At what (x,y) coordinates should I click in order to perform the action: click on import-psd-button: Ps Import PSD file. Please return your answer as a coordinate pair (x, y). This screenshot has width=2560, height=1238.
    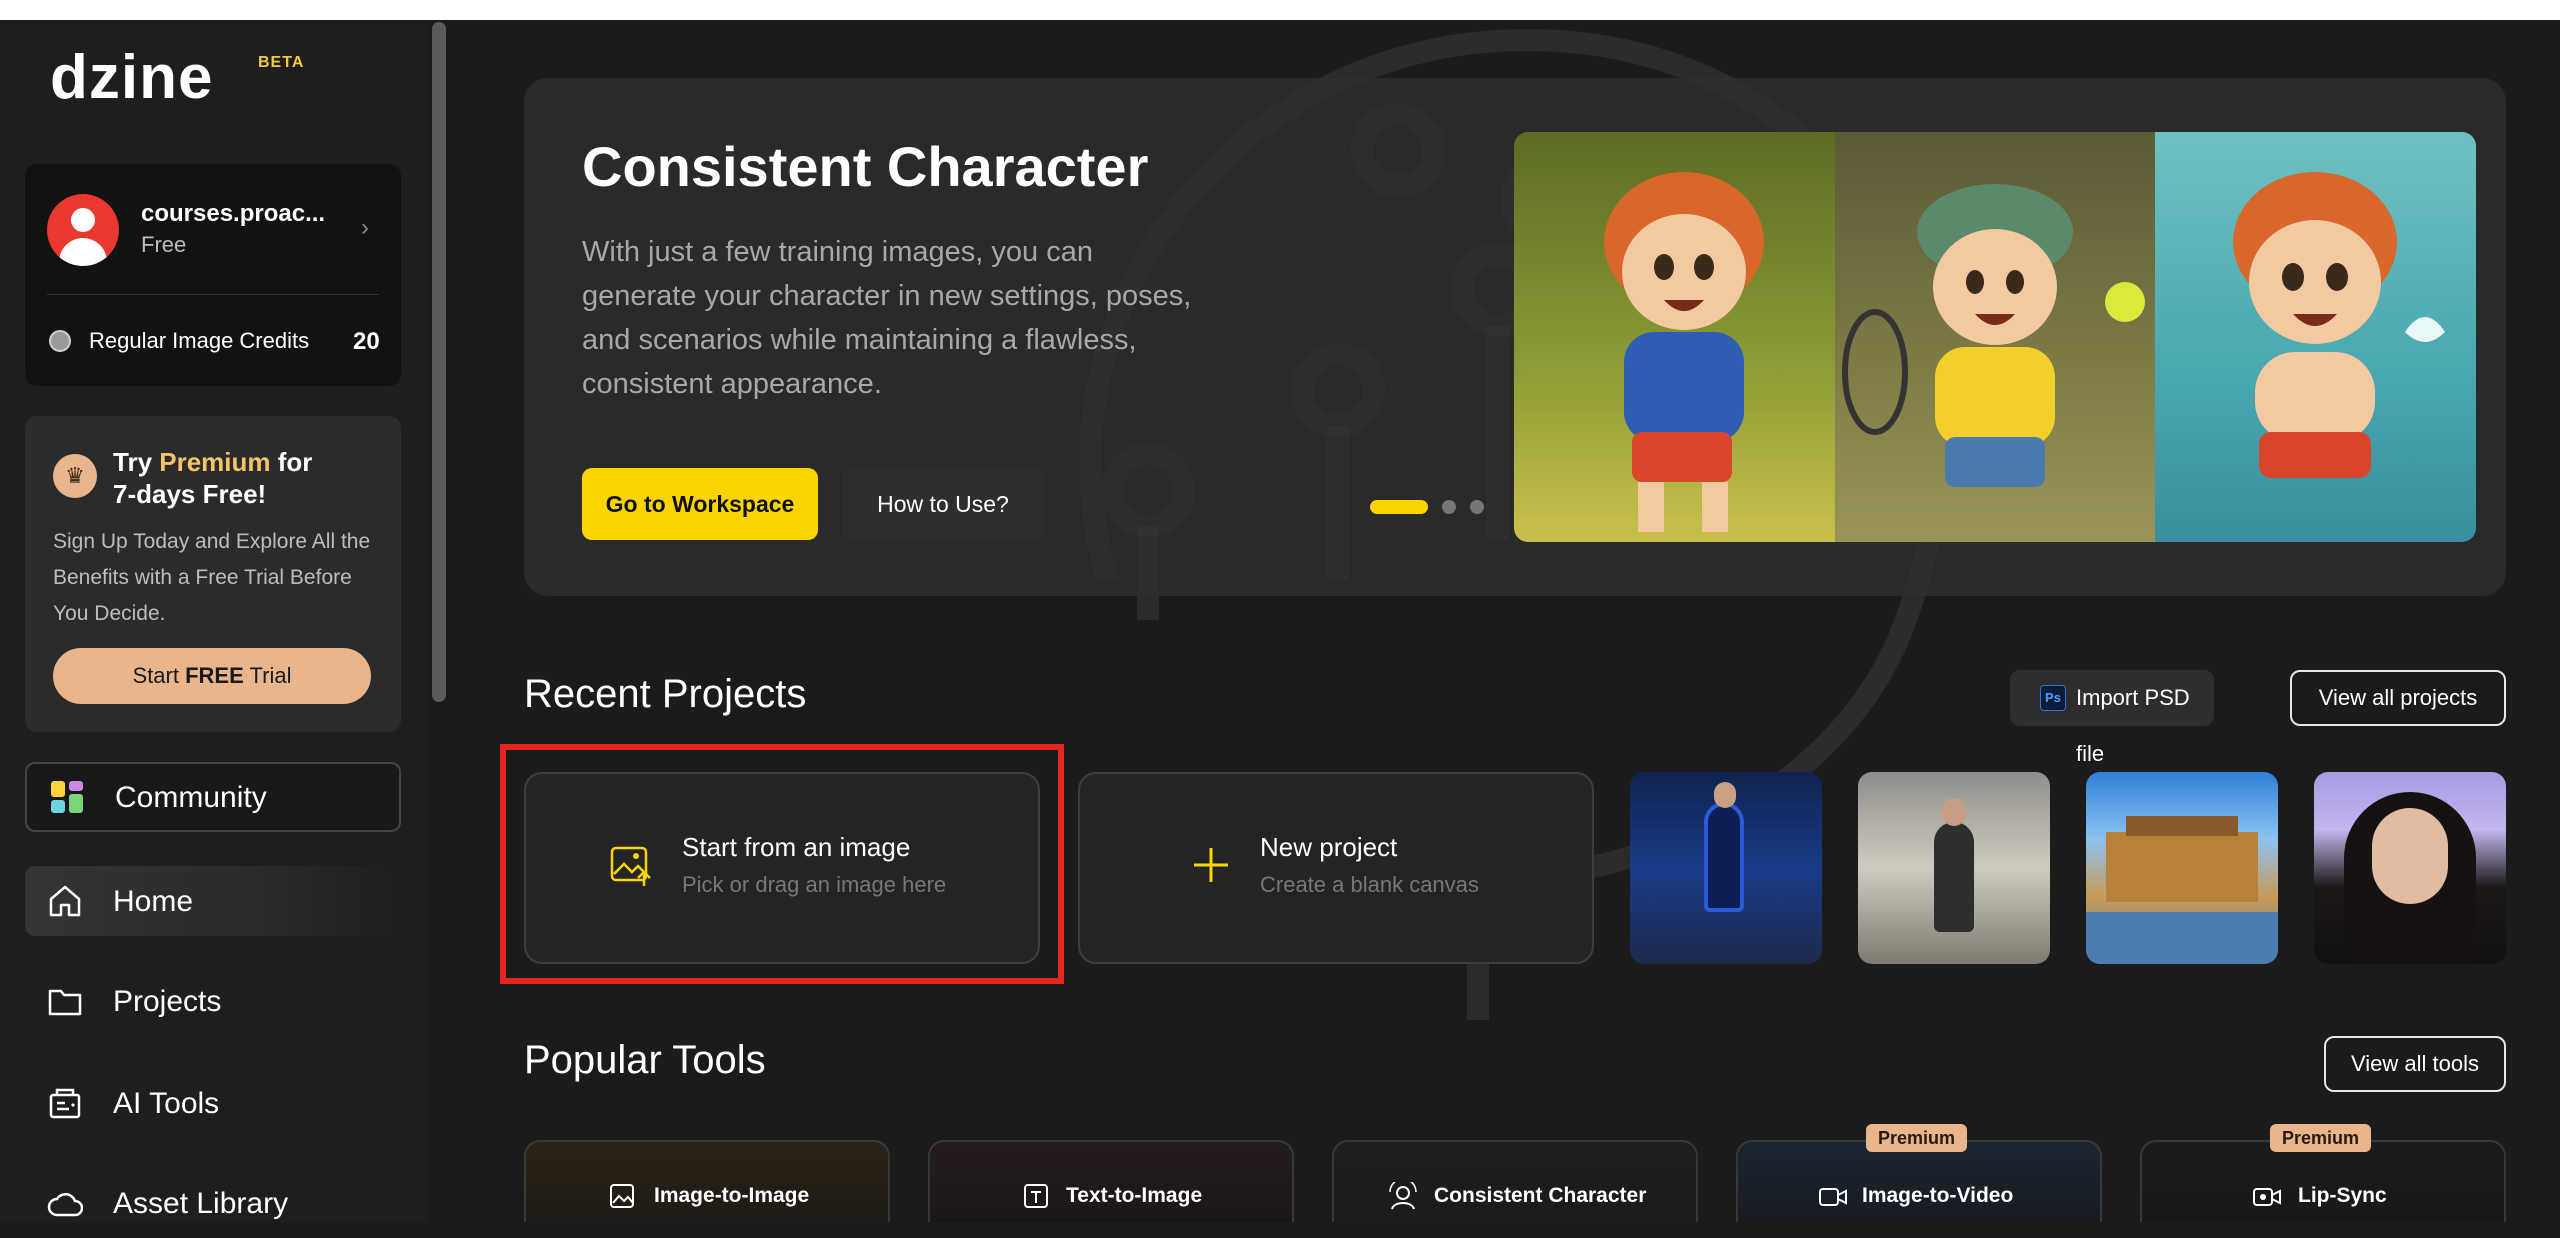
    Looking at the image, I should click on (2112, 718).